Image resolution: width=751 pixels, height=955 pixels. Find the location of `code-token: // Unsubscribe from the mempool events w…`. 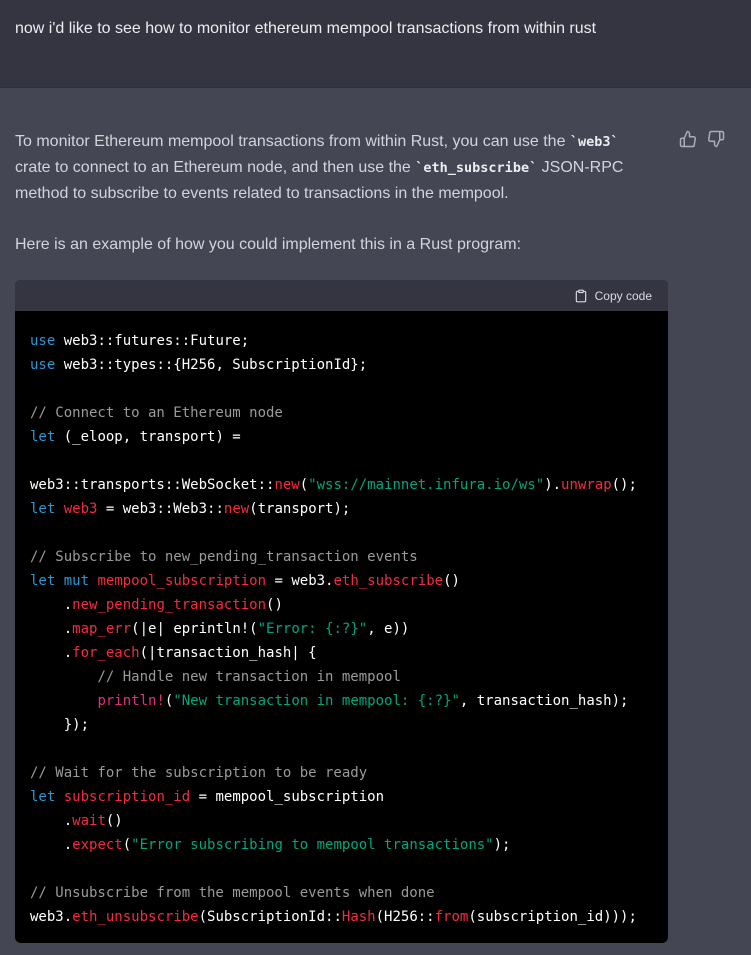

code-token: // Unsubscribe from the mempool events w… is located at coordinates (232, 893).